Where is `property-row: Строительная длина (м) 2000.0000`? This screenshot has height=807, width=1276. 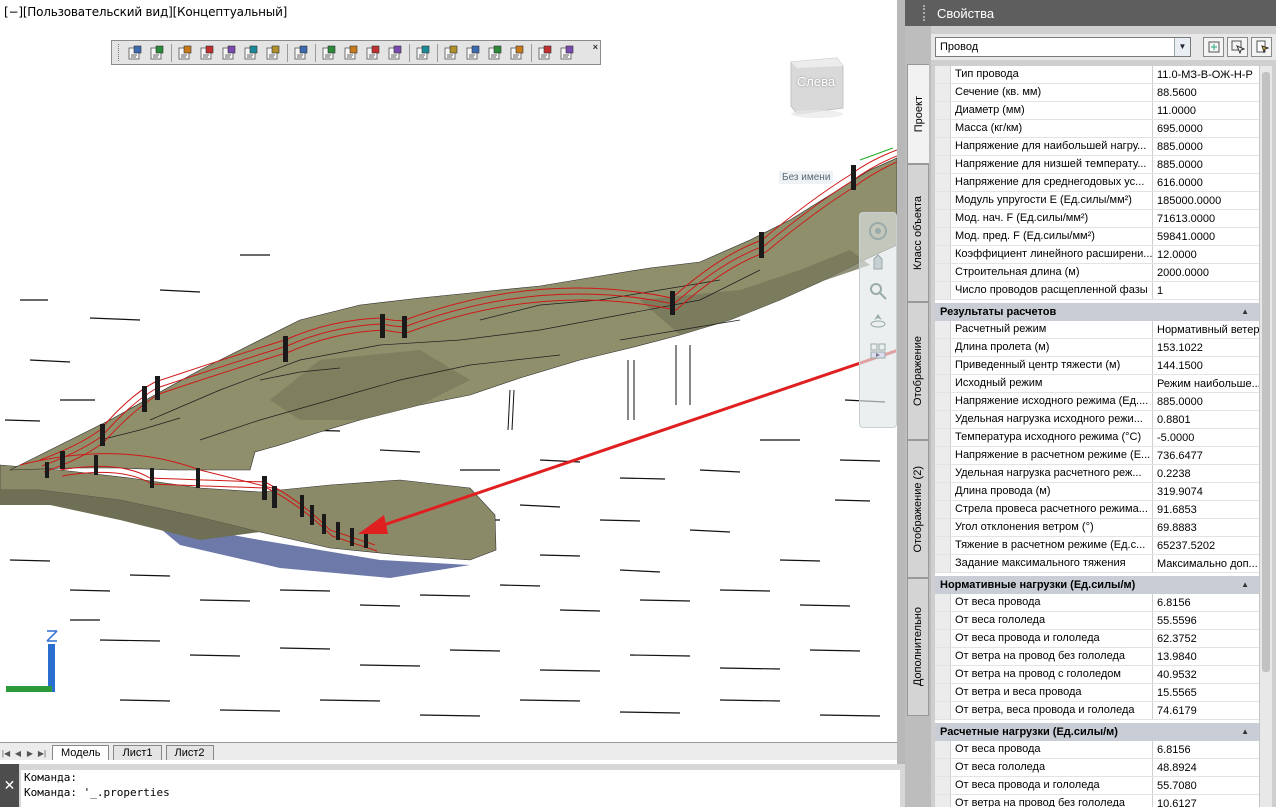
property-row: Строительная длина (м) 2000.0000 is located at coordinates (1097, 273).